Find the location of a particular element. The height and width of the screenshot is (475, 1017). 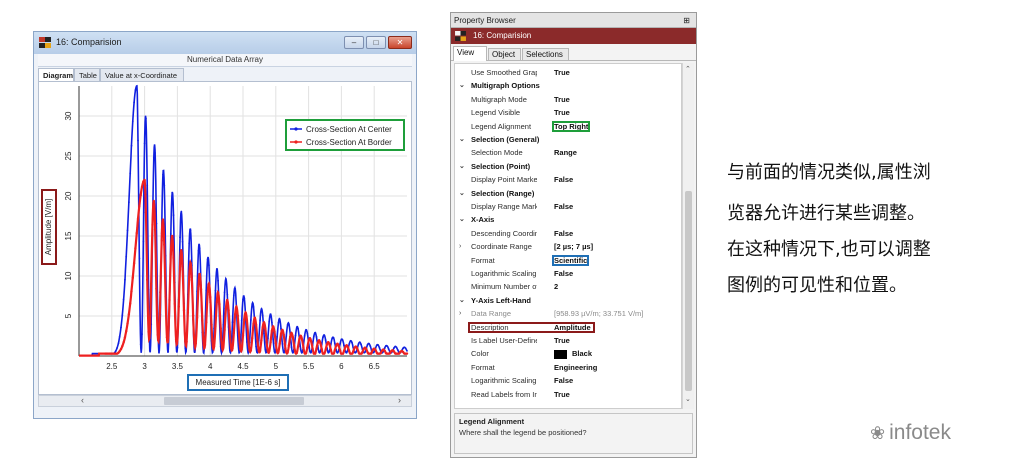

property-row: Legend Visible True is located at coordinates (568, 112).